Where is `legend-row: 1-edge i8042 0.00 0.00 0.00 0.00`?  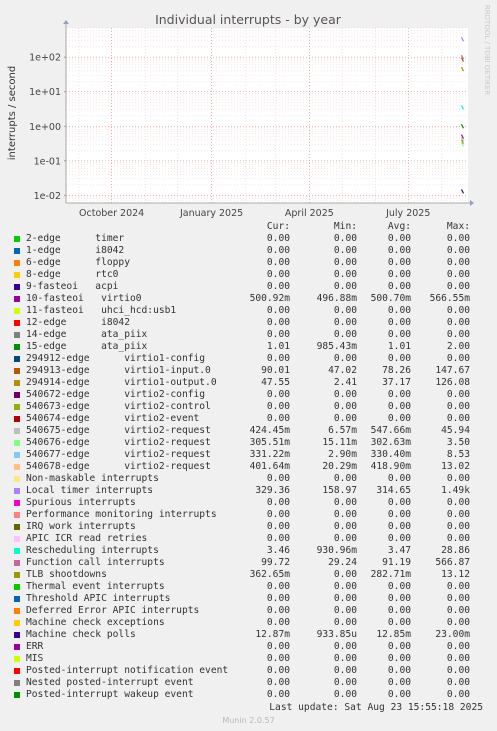 legend-row: 1-edge i8042 0.00 0.00 0.00 0.00 is located at coordinates (248, 251).